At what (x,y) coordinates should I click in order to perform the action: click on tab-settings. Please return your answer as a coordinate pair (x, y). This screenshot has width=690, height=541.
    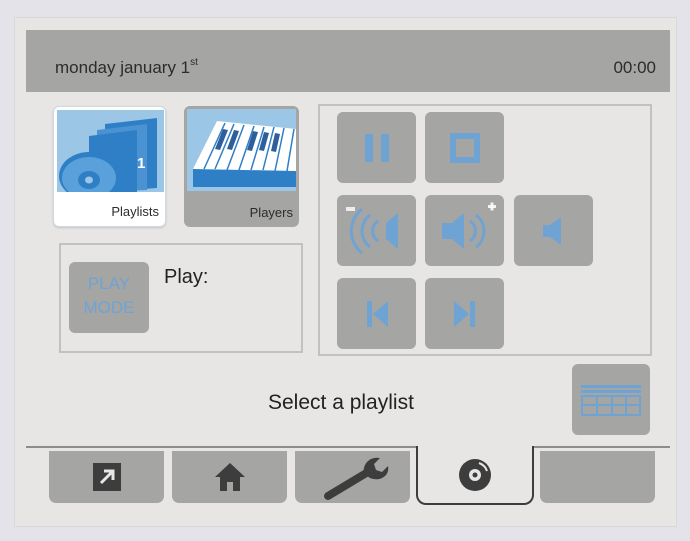
    Looking at the image, I should click on (352, 477).